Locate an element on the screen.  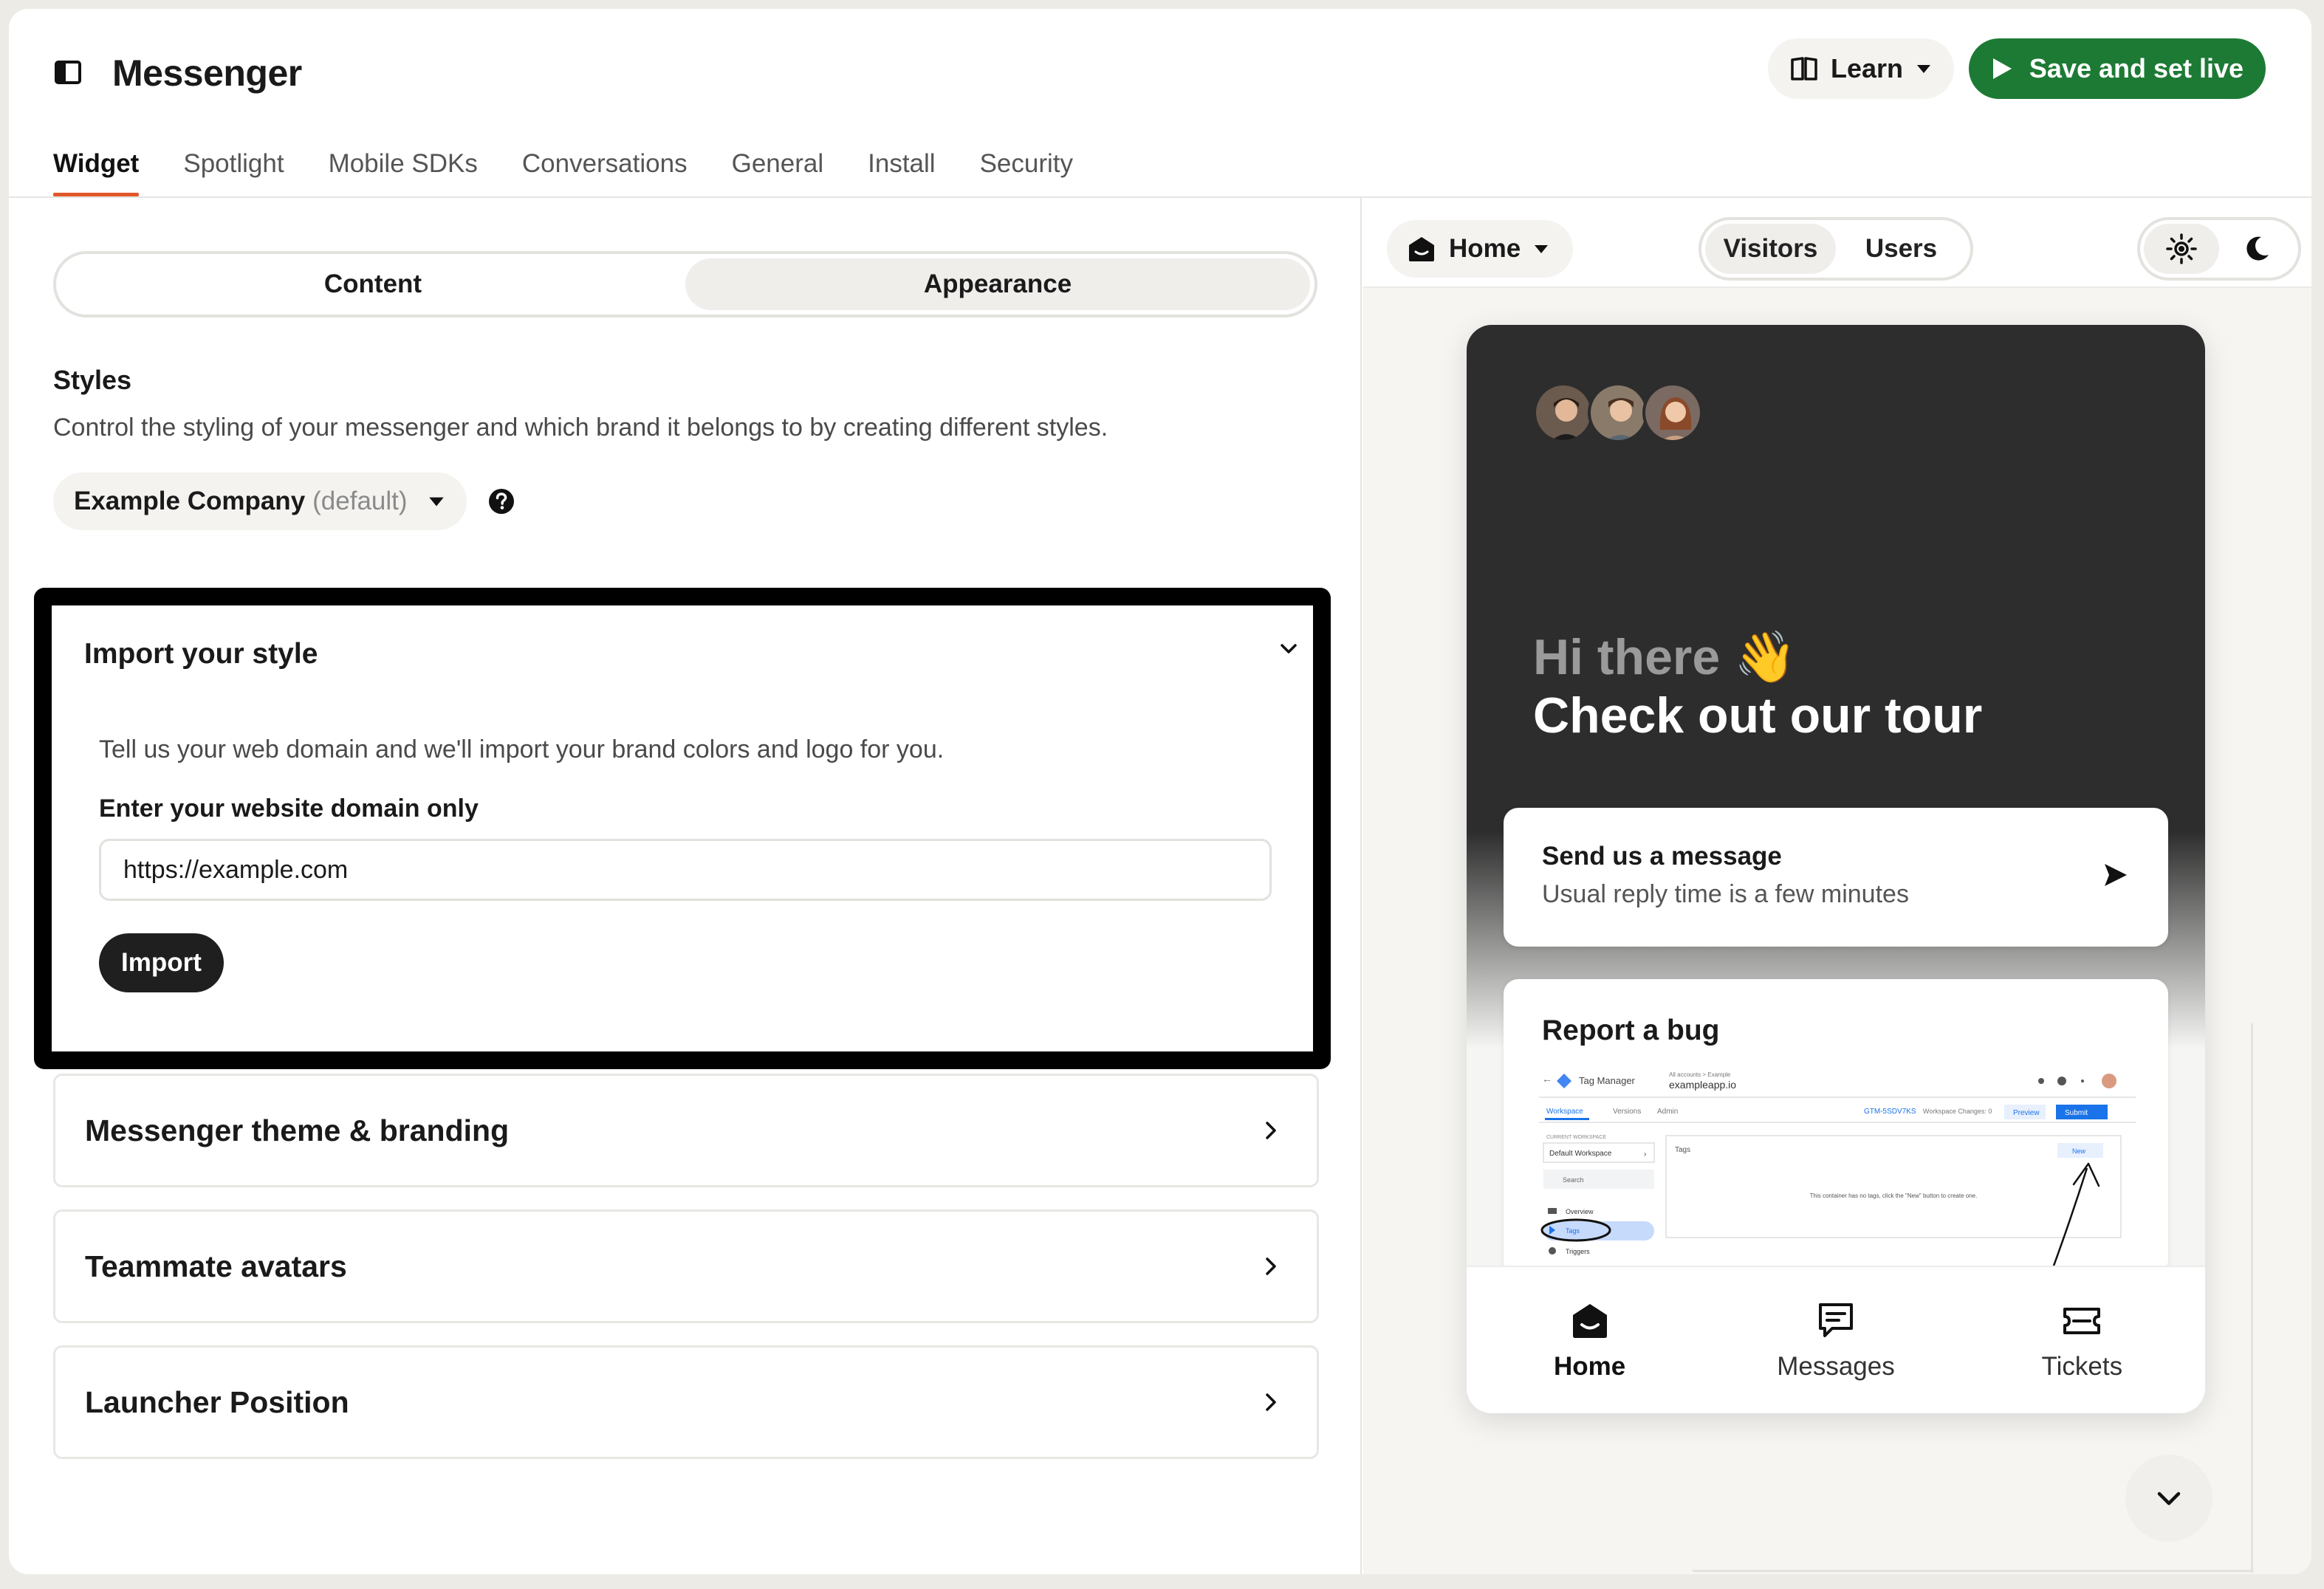
nav-tickets: Tickets is located at coordinates (2082, 1340).